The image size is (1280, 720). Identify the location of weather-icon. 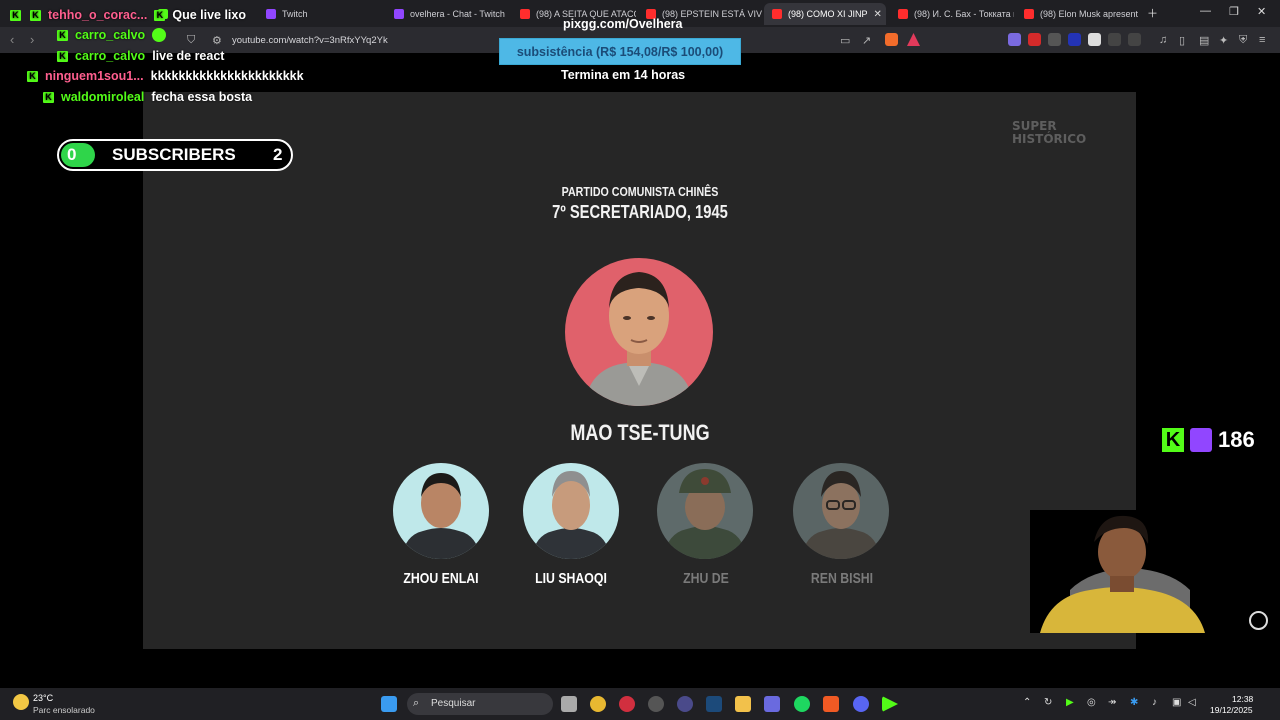
(21, 702).